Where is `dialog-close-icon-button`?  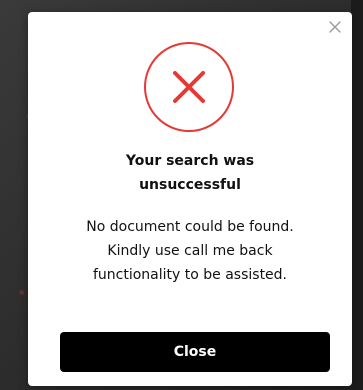 dialog-close-icon-button is located at coordinates (335, 27).